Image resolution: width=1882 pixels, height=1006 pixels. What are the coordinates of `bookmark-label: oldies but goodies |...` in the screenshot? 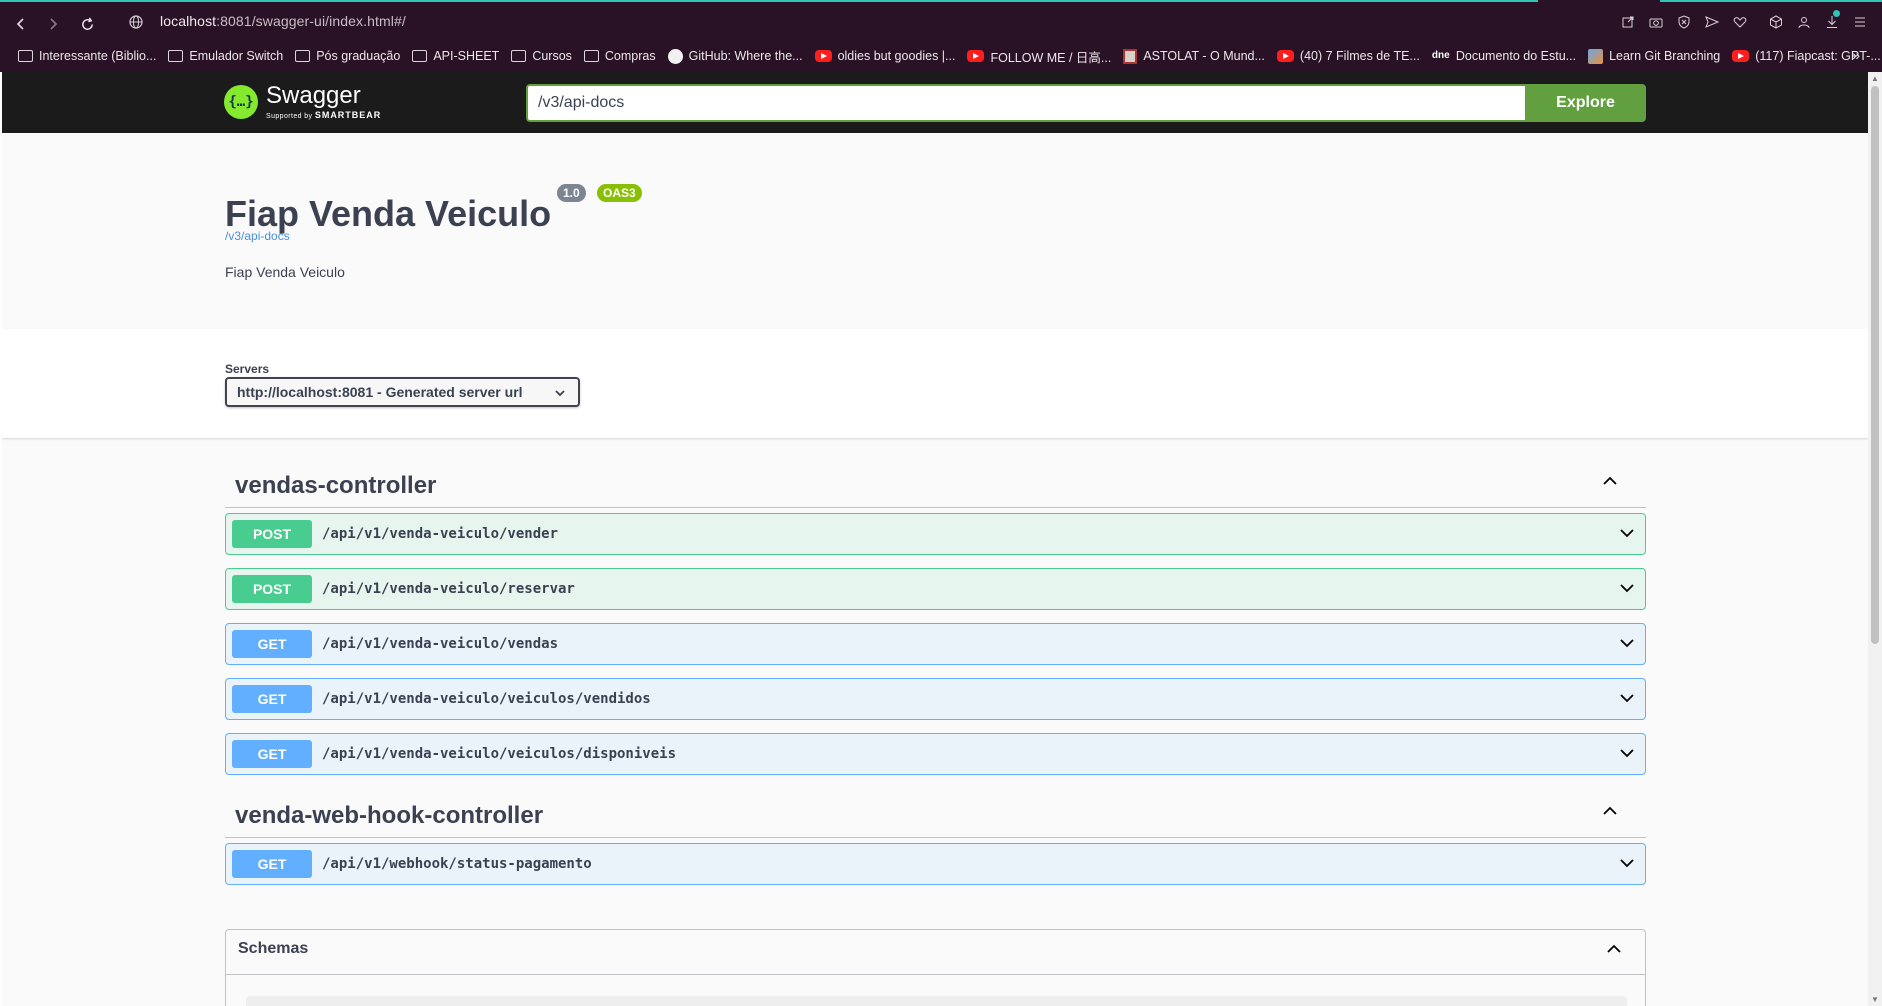 It's located at (896, 56).